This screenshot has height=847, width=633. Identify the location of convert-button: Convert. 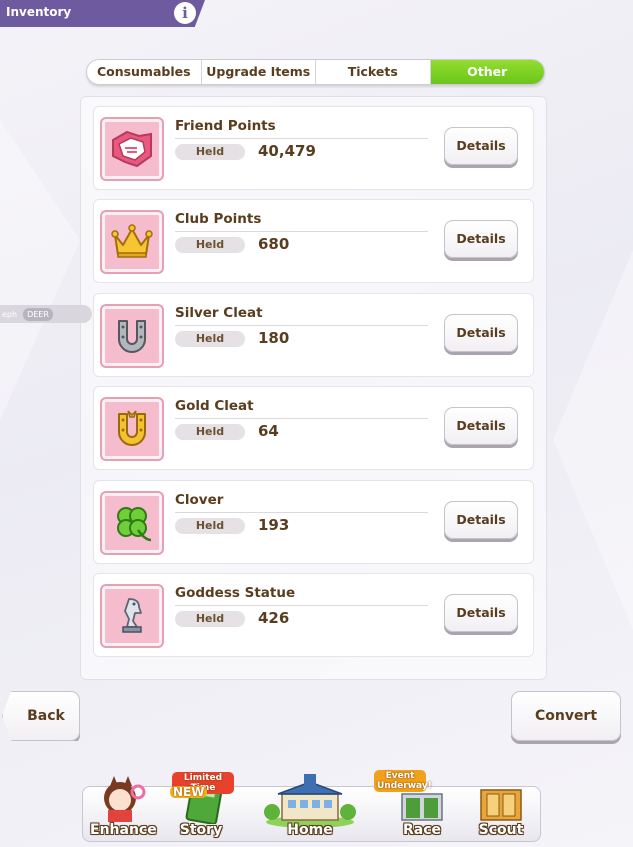
(566, 716).